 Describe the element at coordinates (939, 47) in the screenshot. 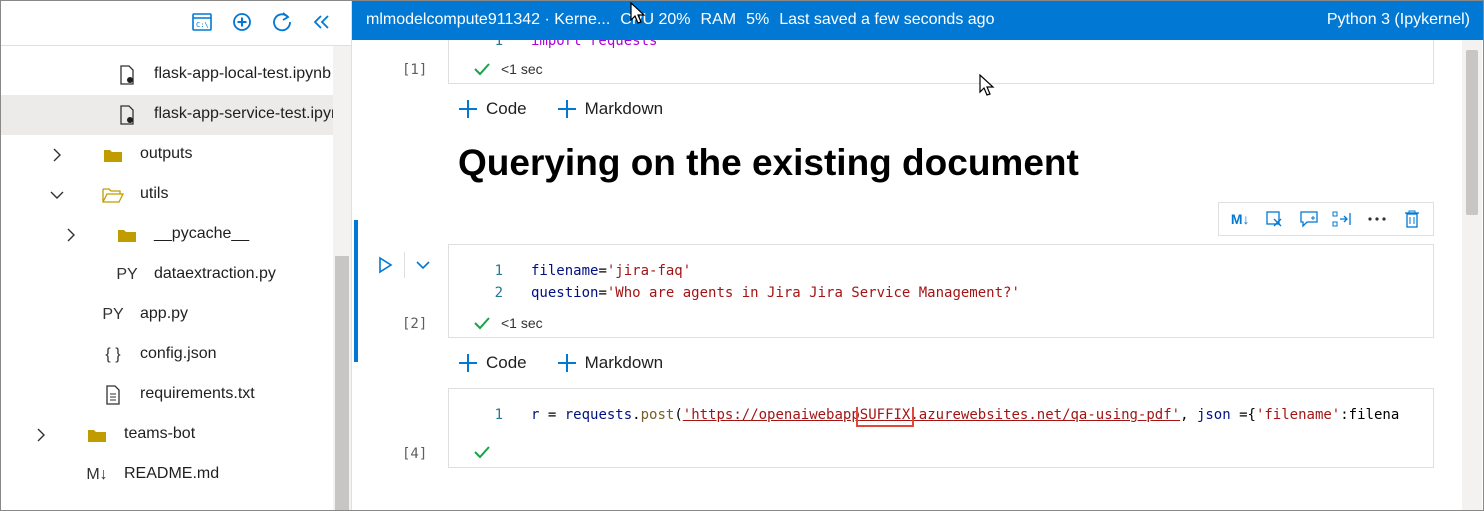

I see `code-line: 1 import requests` at that location.